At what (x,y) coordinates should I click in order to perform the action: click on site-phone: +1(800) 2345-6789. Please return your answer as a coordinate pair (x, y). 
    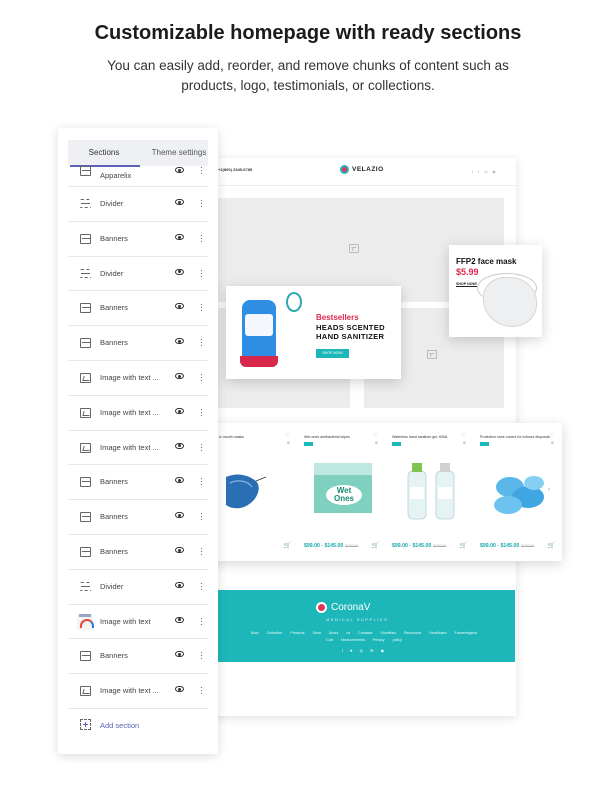
    Looking at the image, I should click on (235, 169).